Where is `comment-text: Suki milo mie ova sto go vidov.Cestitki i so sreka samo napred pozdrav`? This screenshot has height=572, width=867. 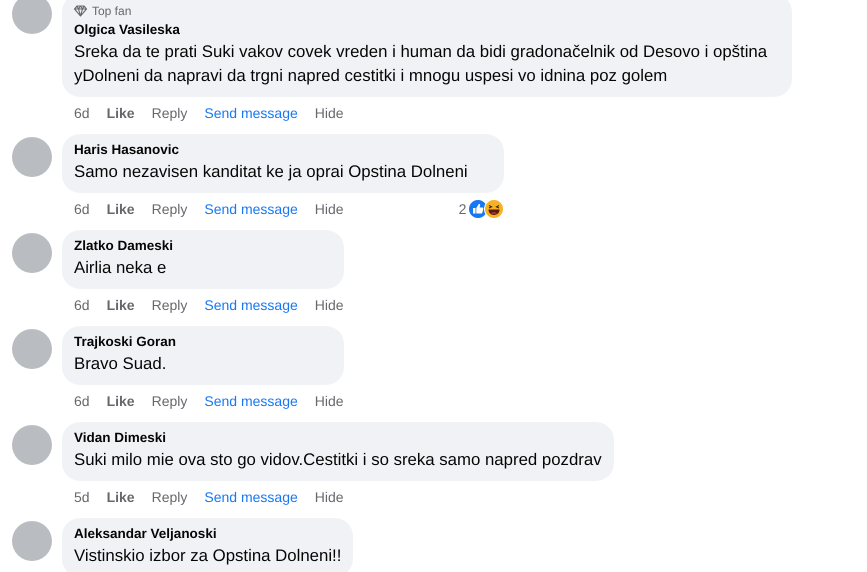
comment-text: Suki milo mie ova sto go vidov.Cestitki i so sreka samo napred pozdrav is located at coordinates (338, 460).